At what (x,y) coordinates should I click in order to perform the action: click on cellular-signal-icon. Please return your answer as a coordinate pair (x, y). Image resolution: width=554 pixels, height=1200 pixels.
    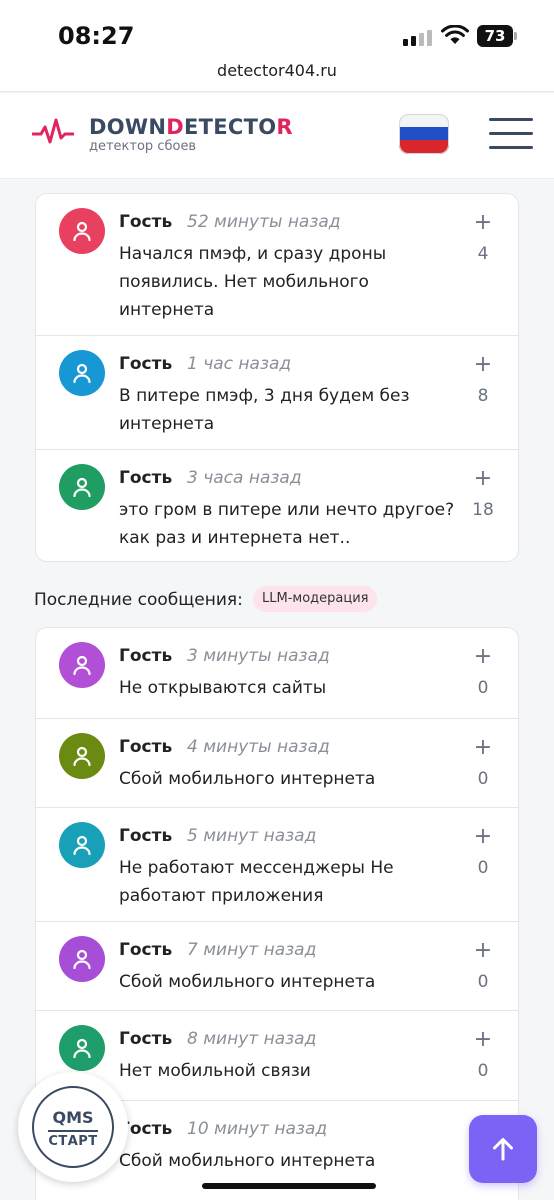
    Looking at the image, I should click on (418, 37).